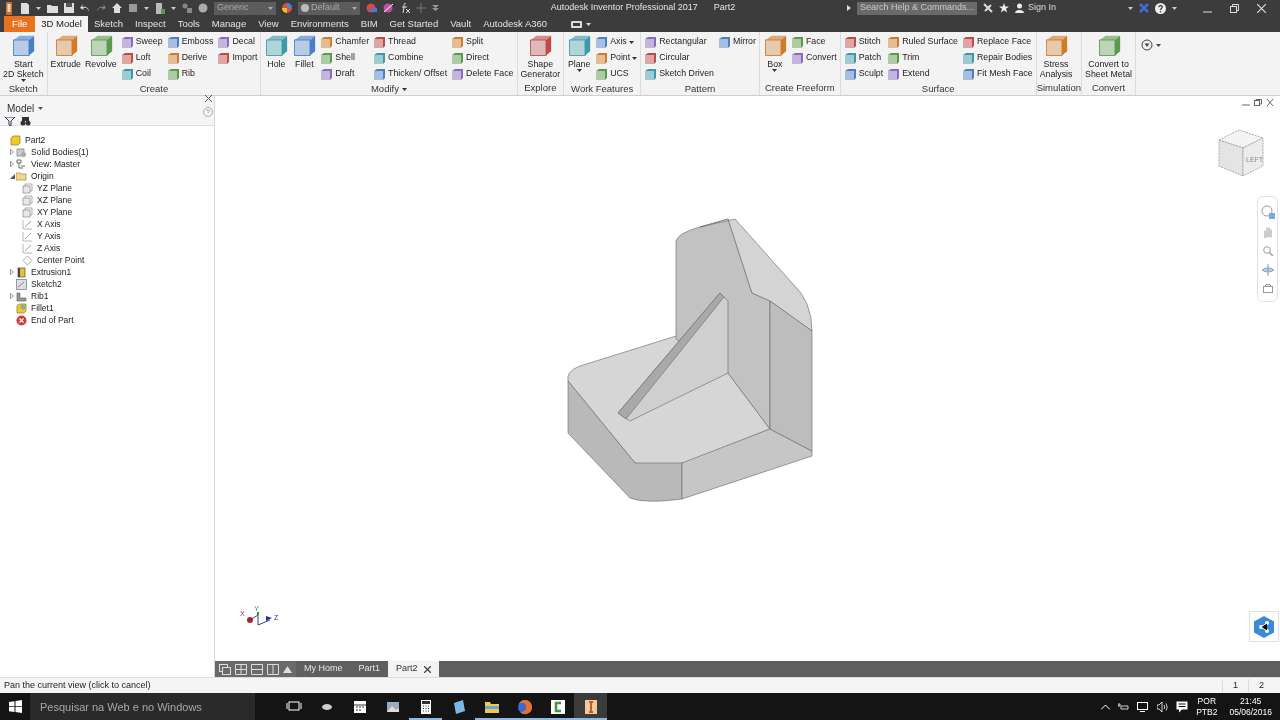  Describe the element at coordinates (276, 58) in the screenshot. I see `ribbon-button: Hole` at that location.